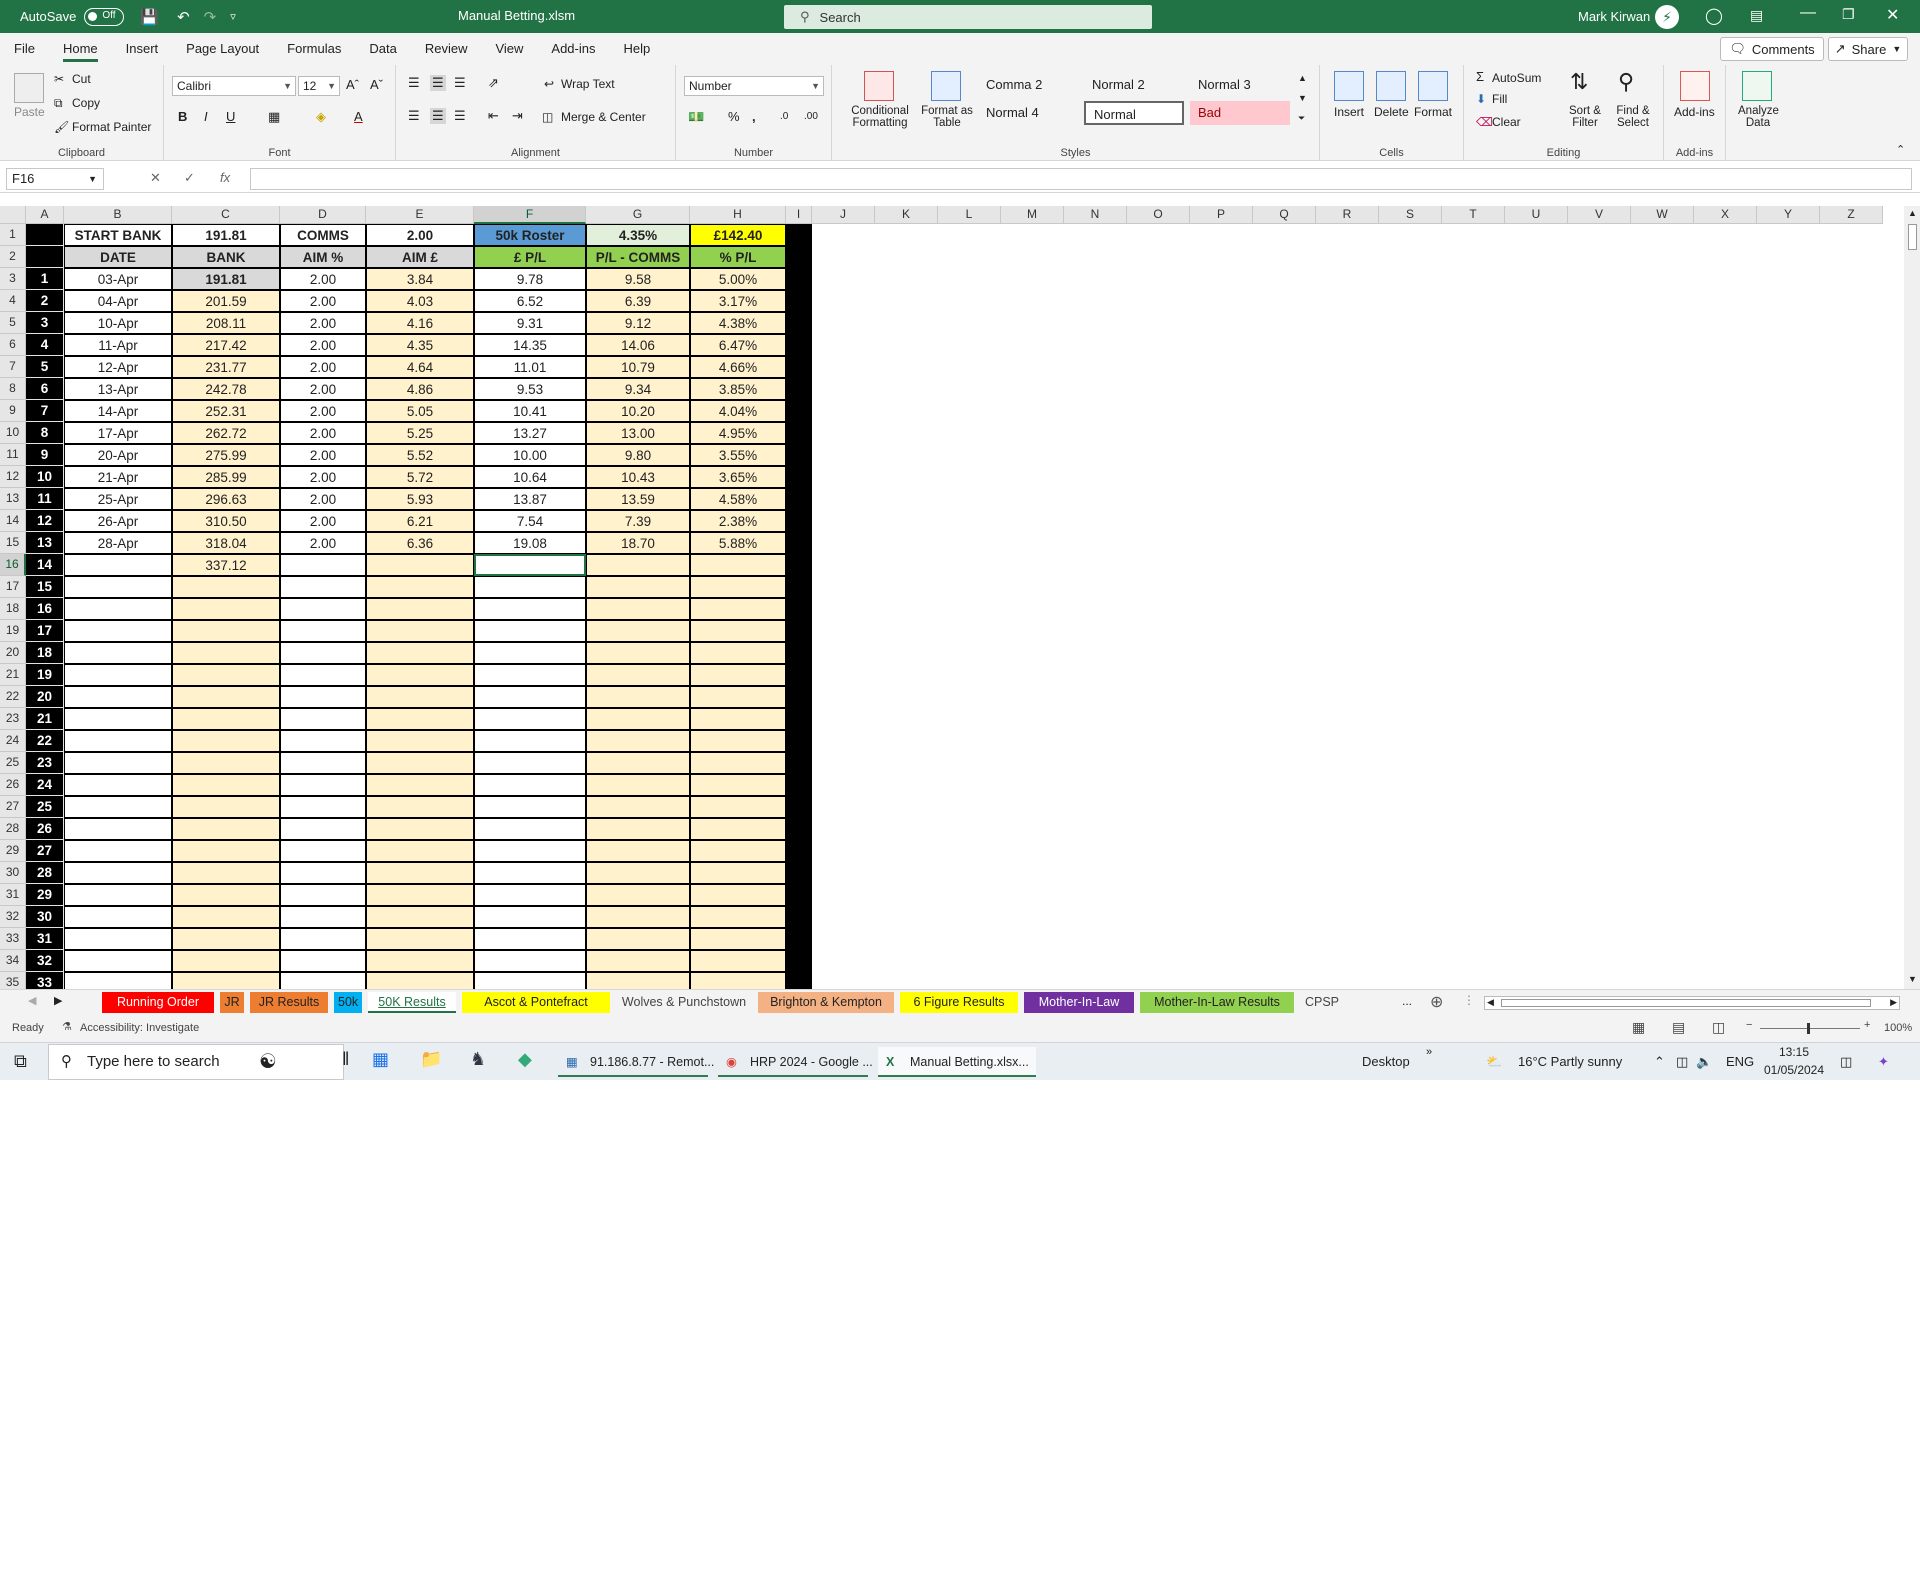 This screenshot has height=1572, width=1920. I want to click on cell-c15: 318.04, so click(226, 543).